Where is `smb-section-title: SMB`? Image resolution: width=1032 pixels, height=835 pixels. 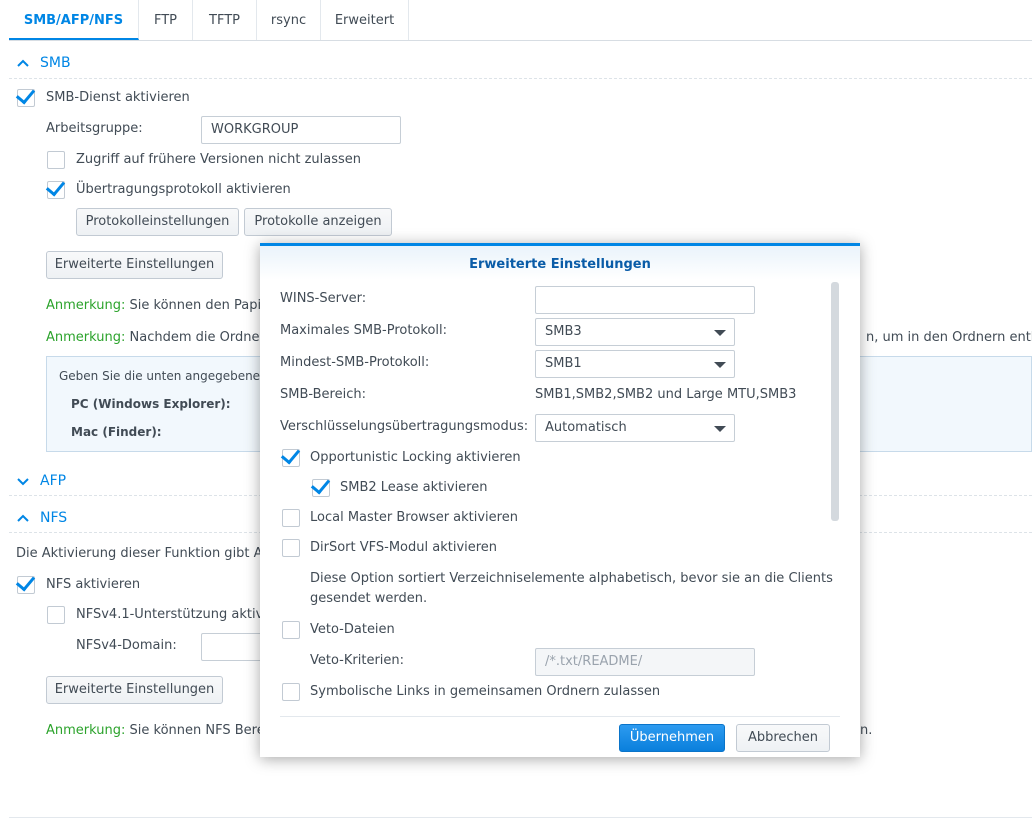 smb-section-title: SMB is located at coordinates (55, 63).